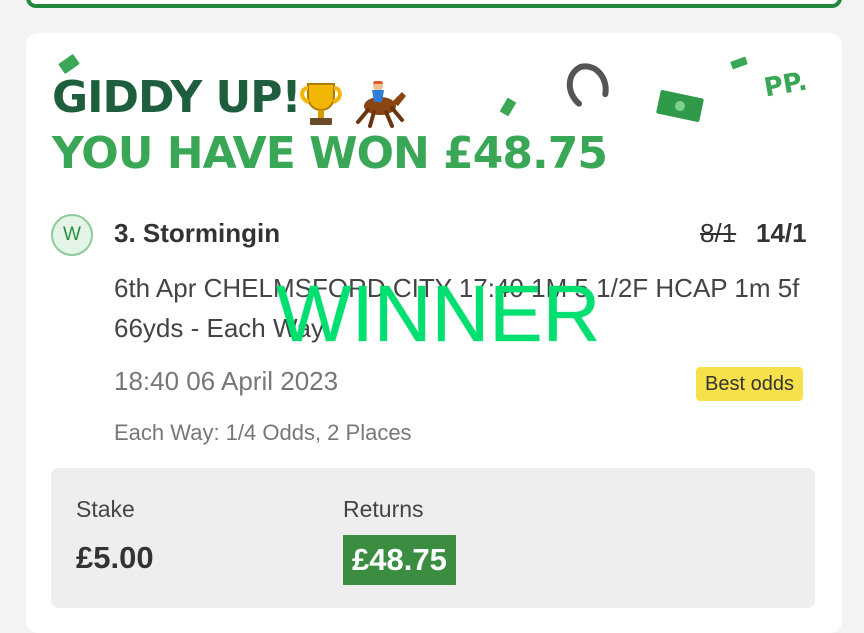 The width and height of the screenshot is (864, 633). I want to click on selection-name: 3. Stormingin, so click(197, 233).